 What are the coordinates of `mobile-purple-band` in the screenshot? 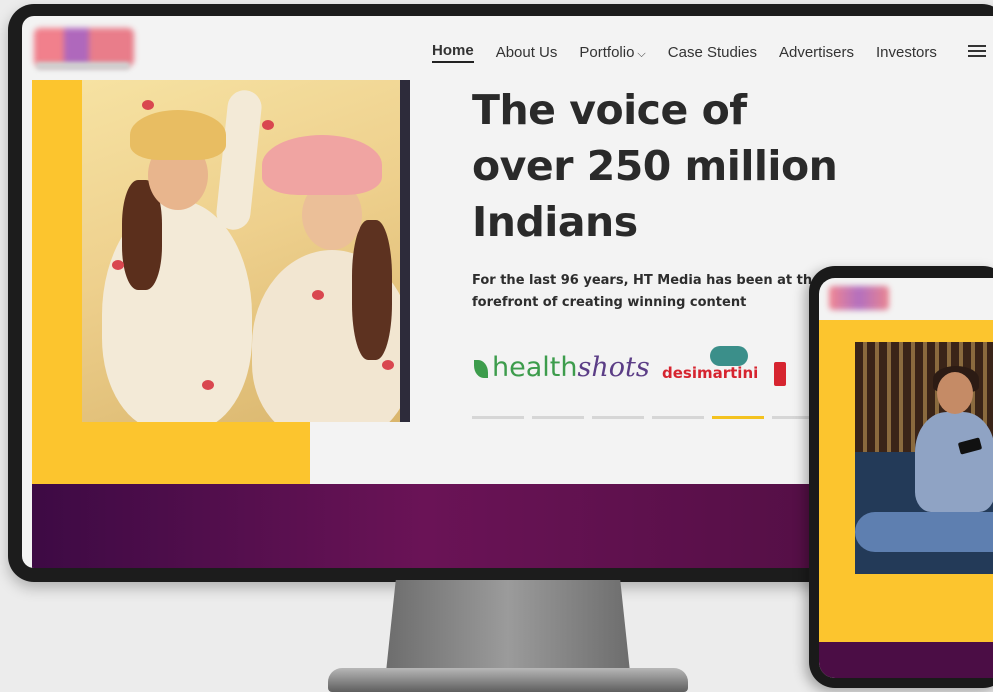 It's located at (906, 660).